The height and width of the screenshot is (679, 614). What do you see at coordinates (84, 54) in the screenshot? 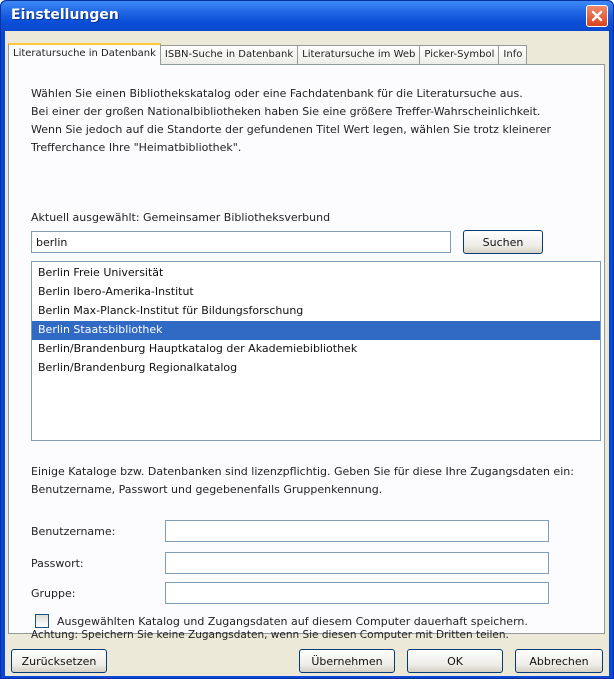
I see `tab-literatursuche-datenbank: Literatursuche in Datenbank` at bounding box center [84, 54].